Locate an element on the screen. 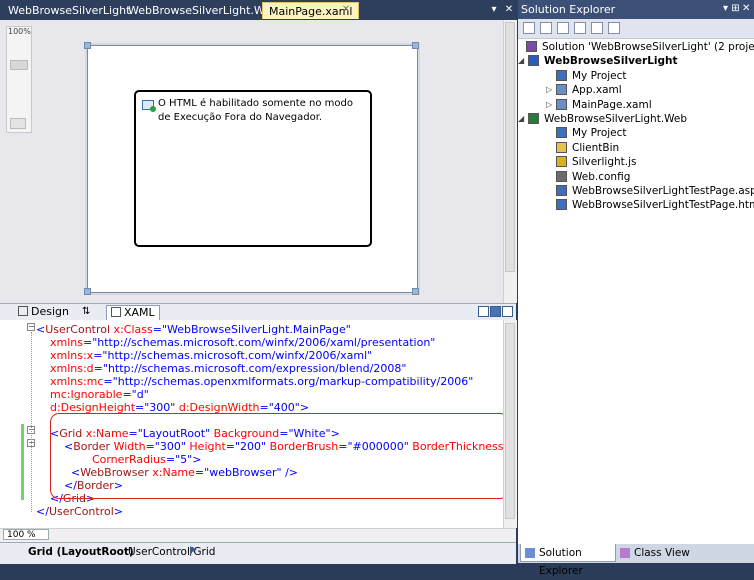  code-token: xmlns:x is located at coordinates (65, 355).